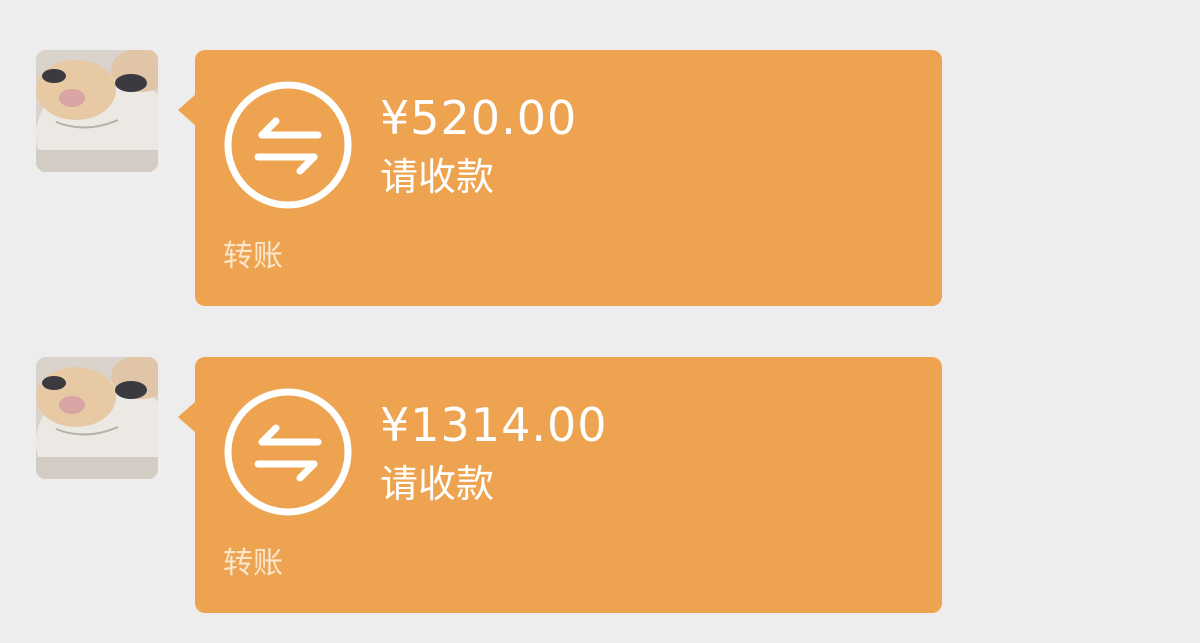  What do you see at coordinates (479, 118) in the screenshot?
I see `transfer-amount: ¥520.00` at bounding box center [479, 118].